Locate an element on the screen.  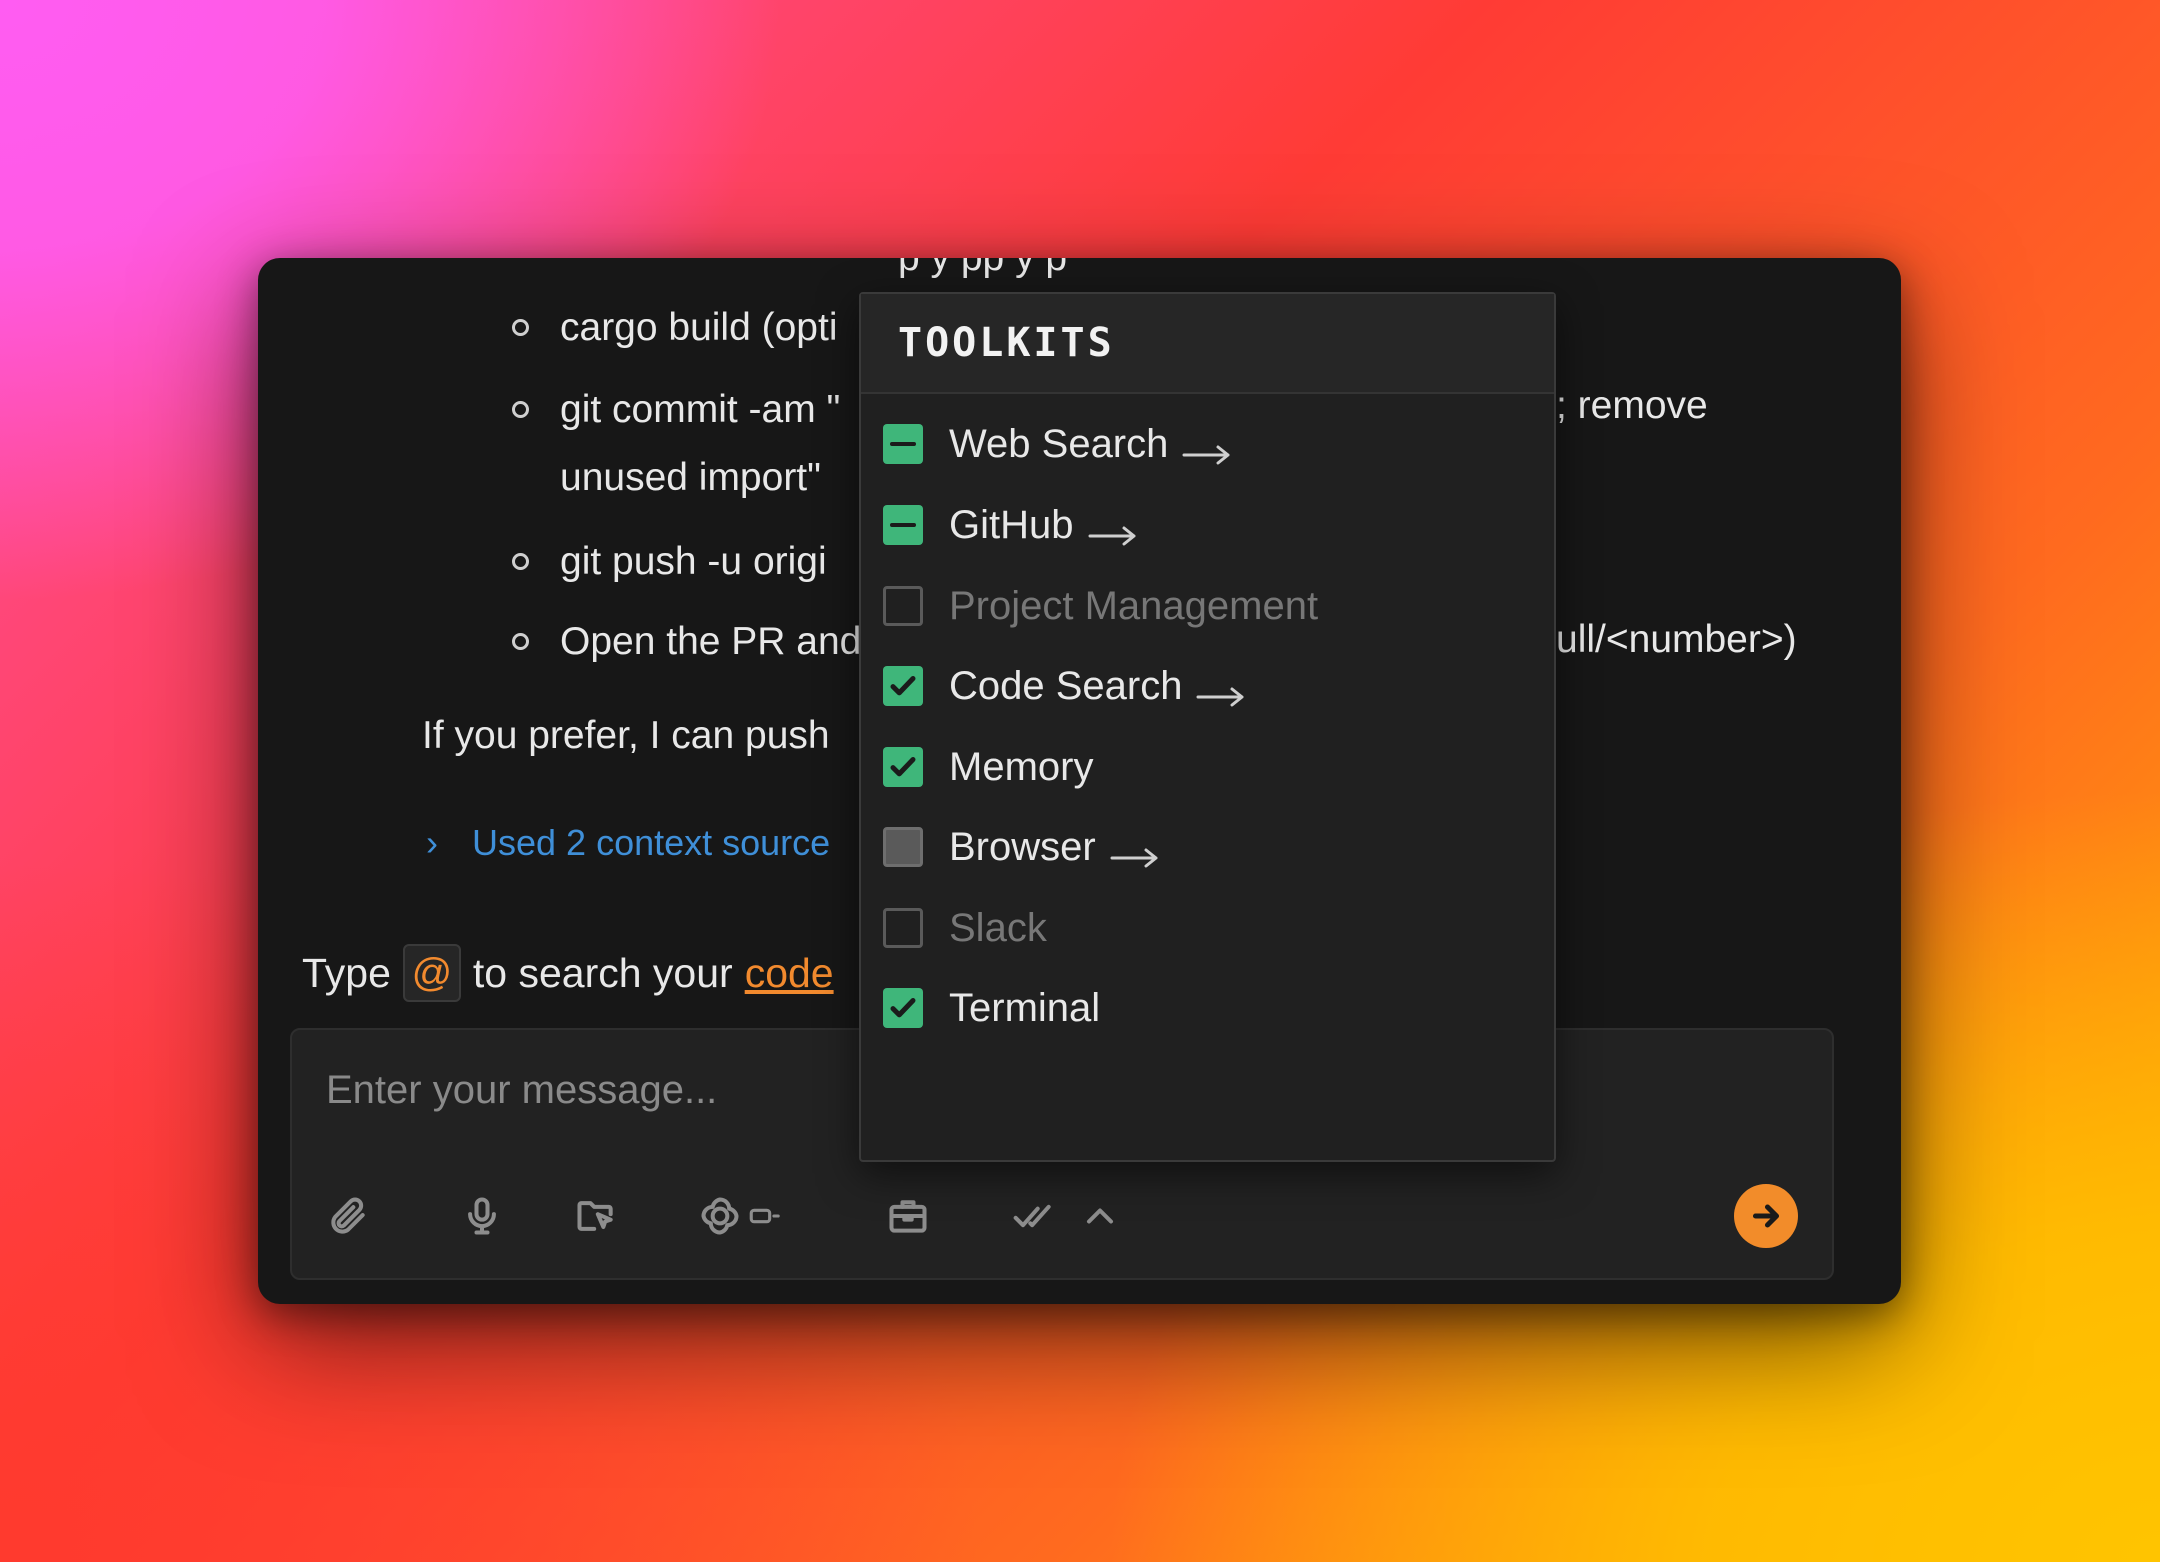
code-link: code is located at coordinates (789, 973).